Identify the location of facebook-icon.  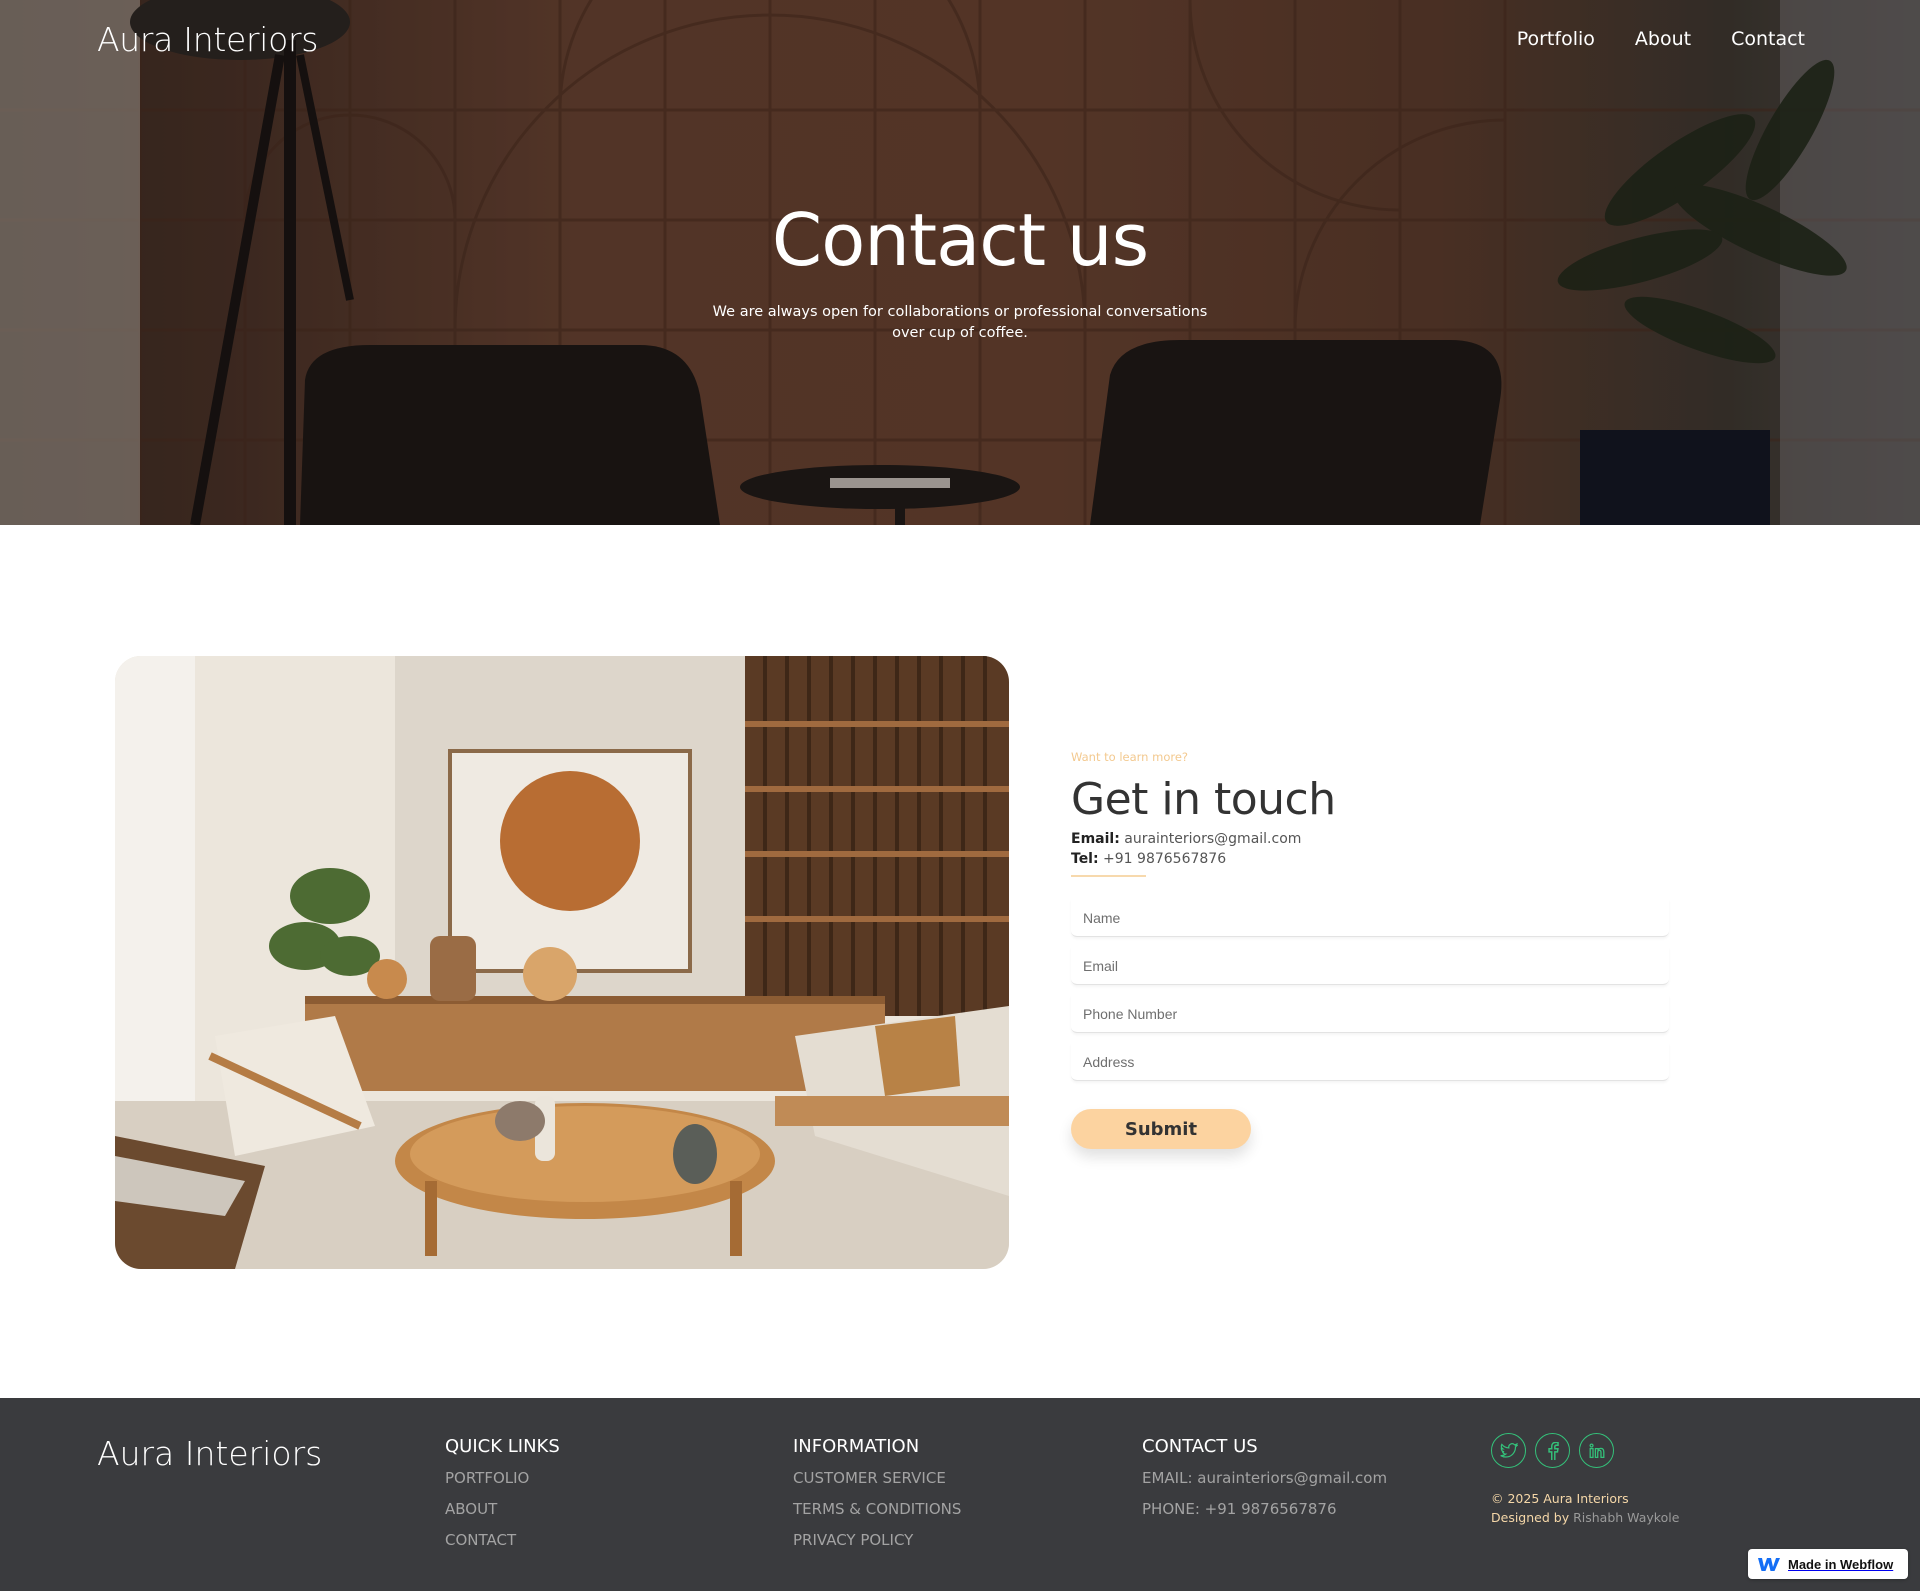
(1552, 1450).